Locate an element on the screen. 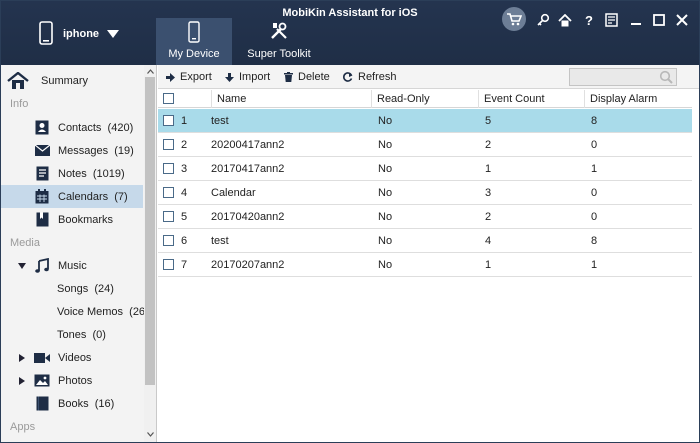 This screenshot has height=443, width=700. cell-event-count: 2 is located at coordinates (488, 145).